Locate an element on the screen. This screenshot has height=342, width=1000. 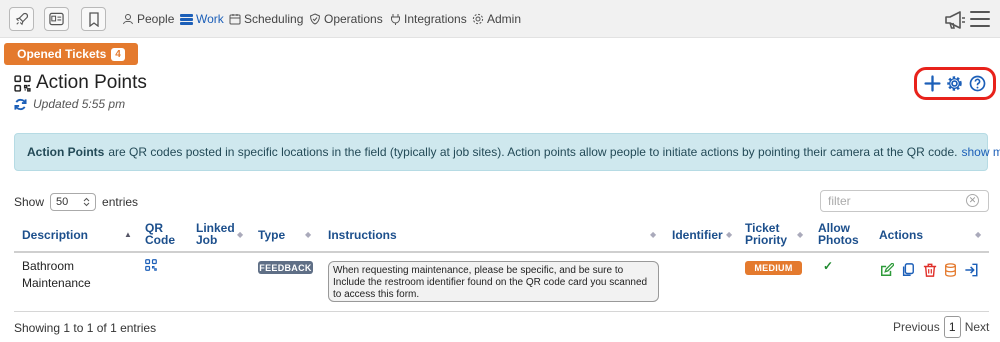
id-card-icon is located at coordinates (56, 19).